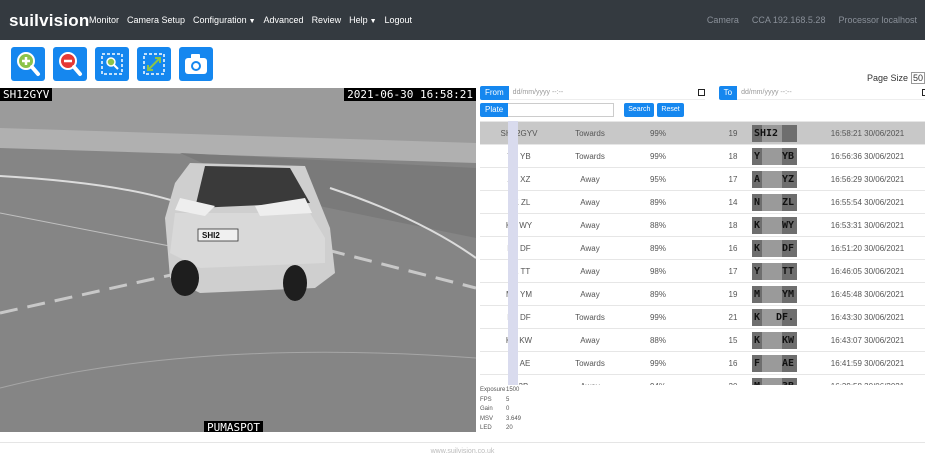 Image resolution: width=925 pixels, height=455 pixels. Describe the element at coordinates (702, 293) in the screenshot. I see `table-row: MV YM Away 89% 19 M YM 16:45:48 30/06/2021` at that location.